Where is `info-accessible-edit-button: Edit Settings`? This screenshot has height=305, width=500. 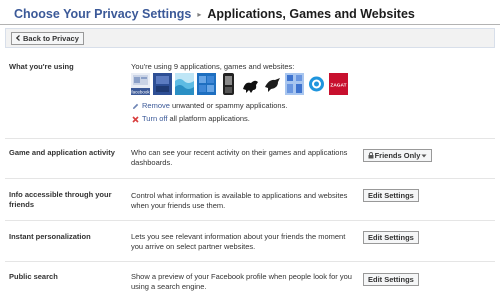 info-accessible-edit-button: Edit Settings is located at coordinates (391, 195).